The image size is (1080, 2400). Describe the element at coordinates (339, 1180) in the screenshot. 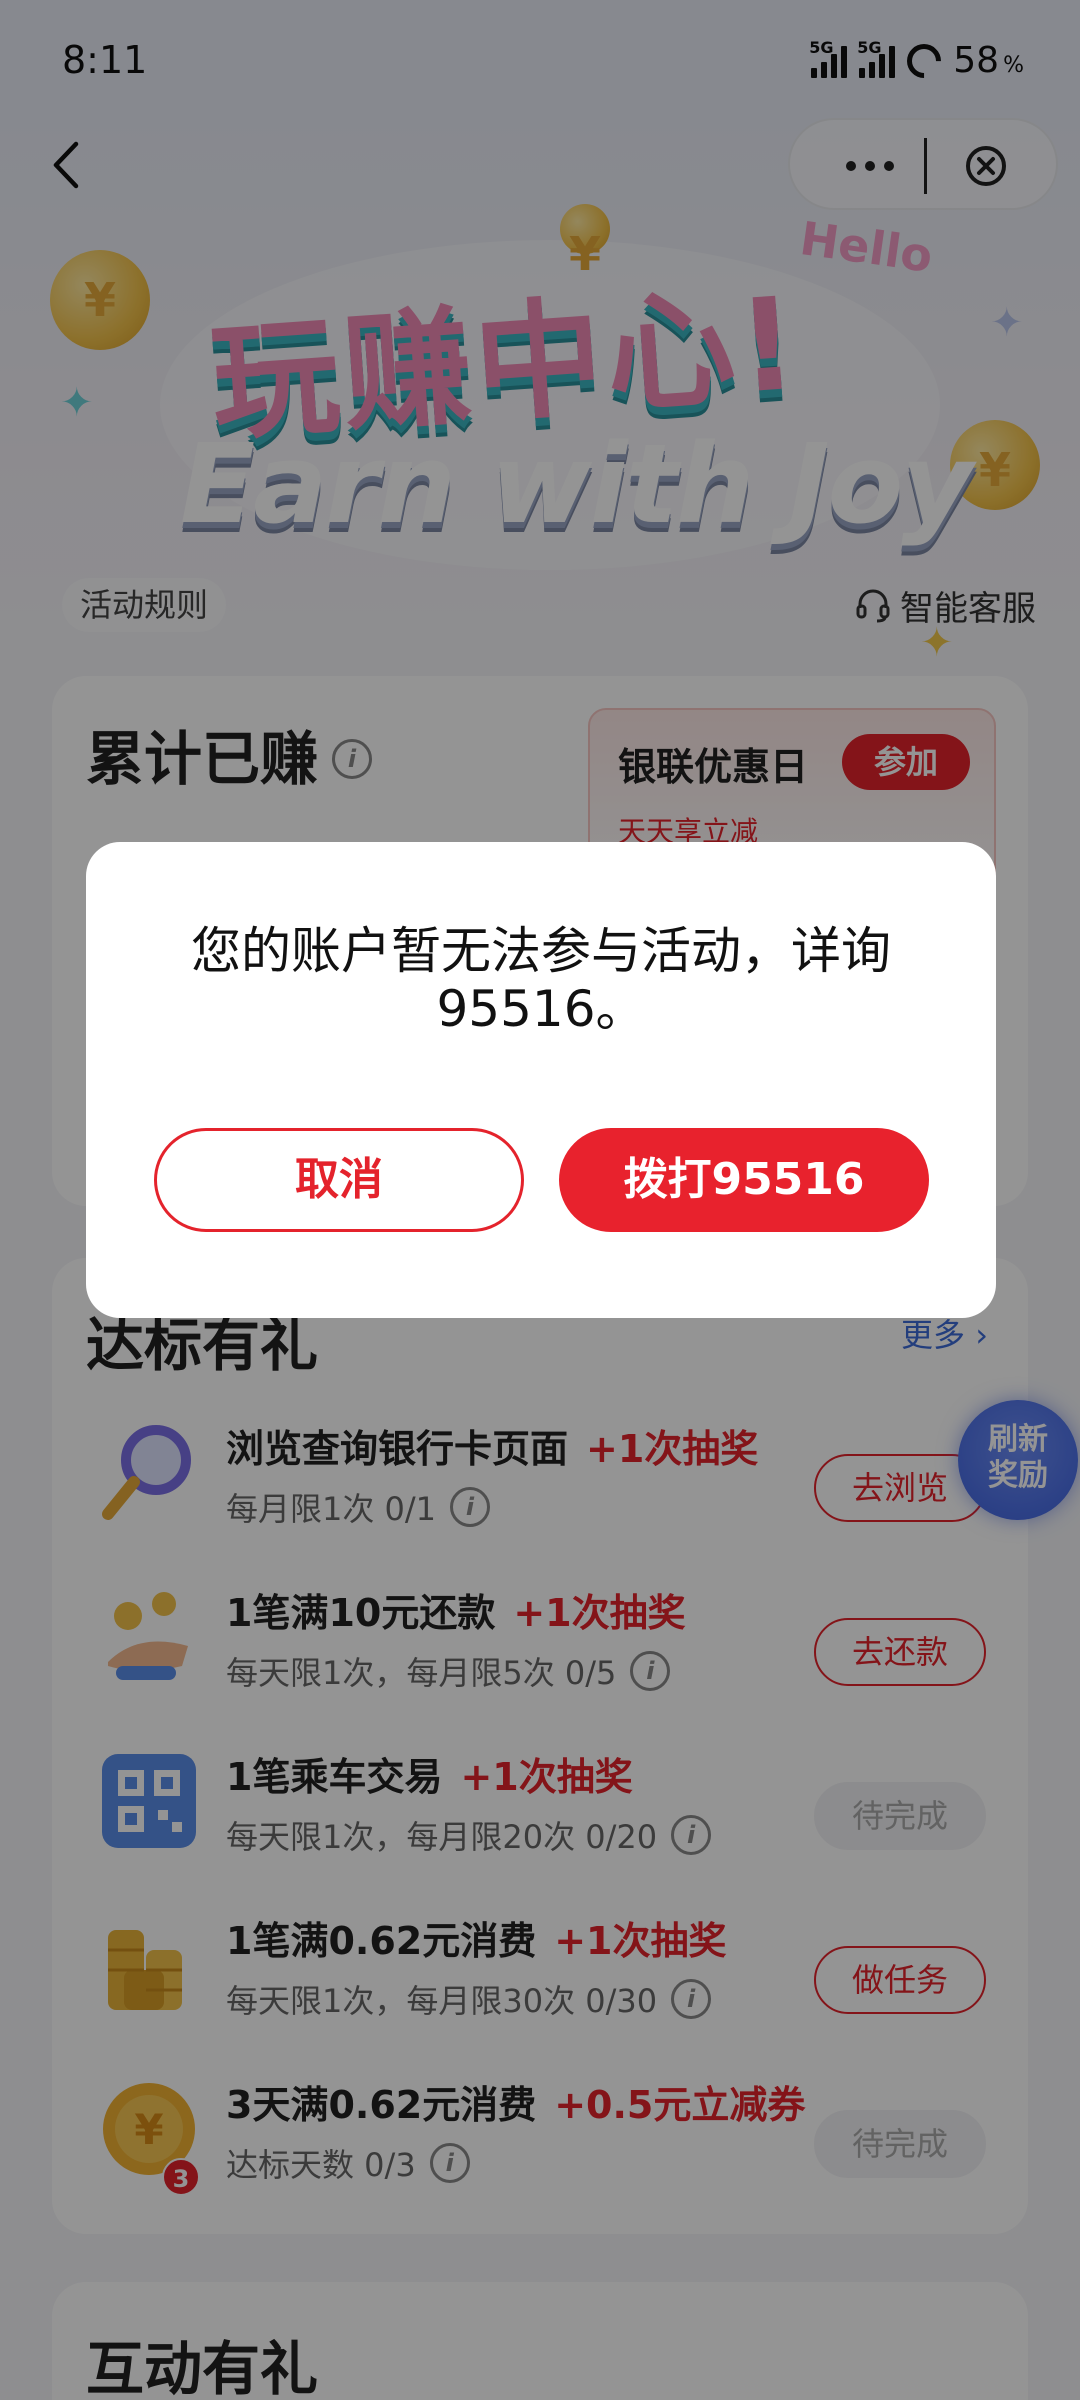

I see `cancel-button: 取消` at that location.